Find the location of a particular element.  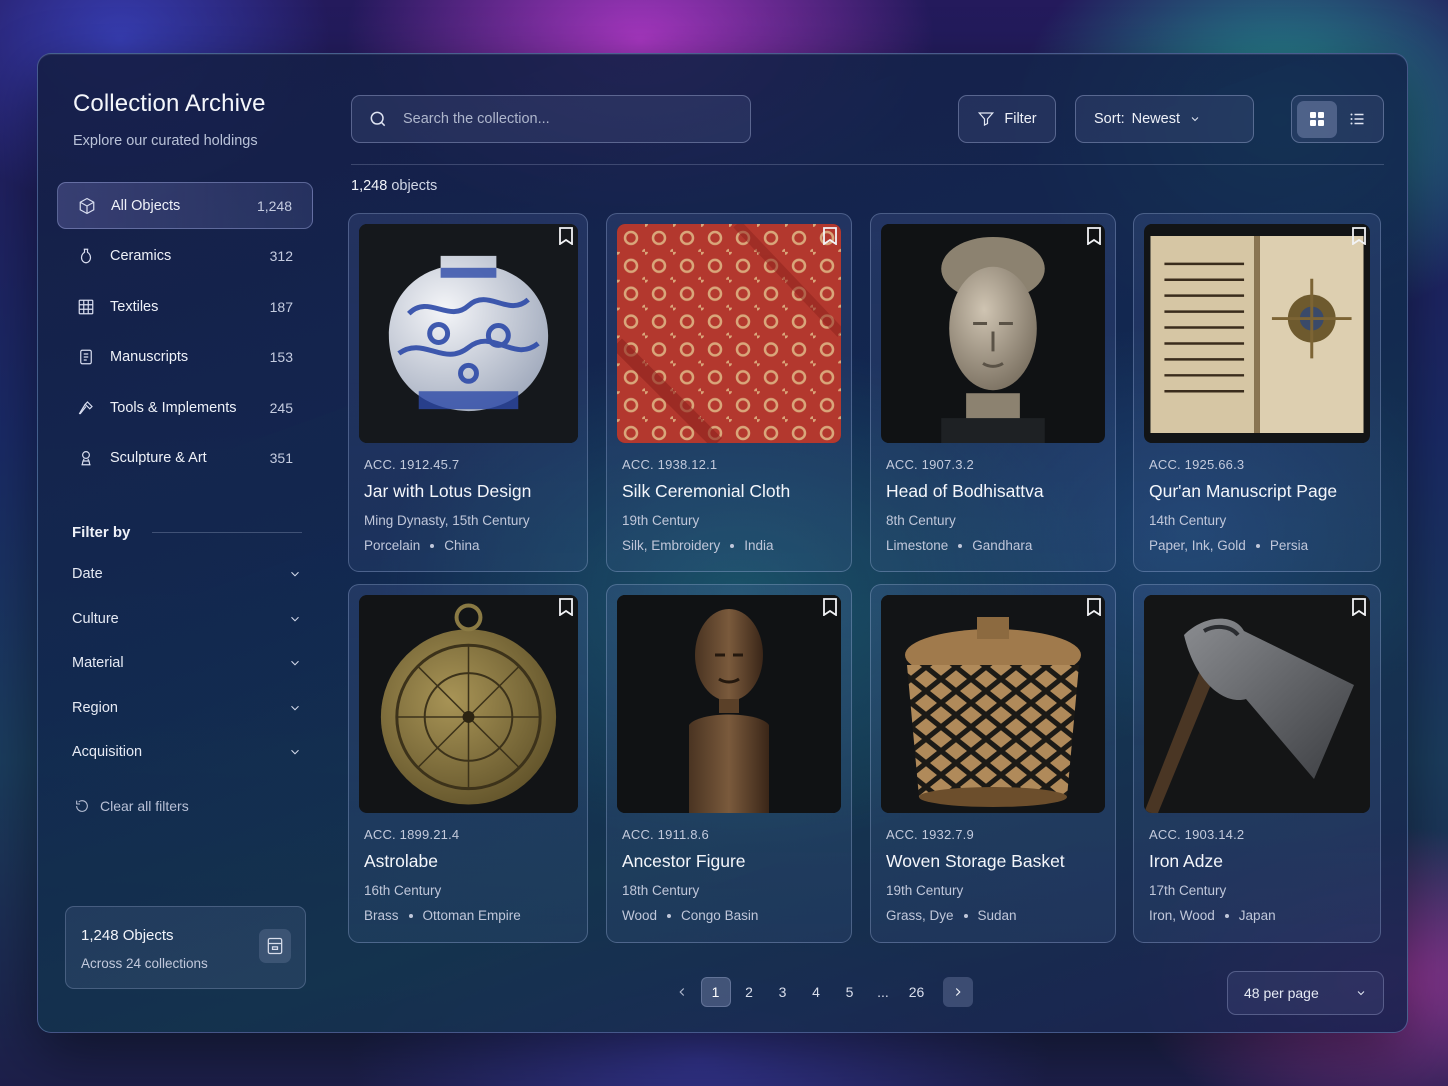

per-page-select: 48 per page is located at coordinates (1305, 993).